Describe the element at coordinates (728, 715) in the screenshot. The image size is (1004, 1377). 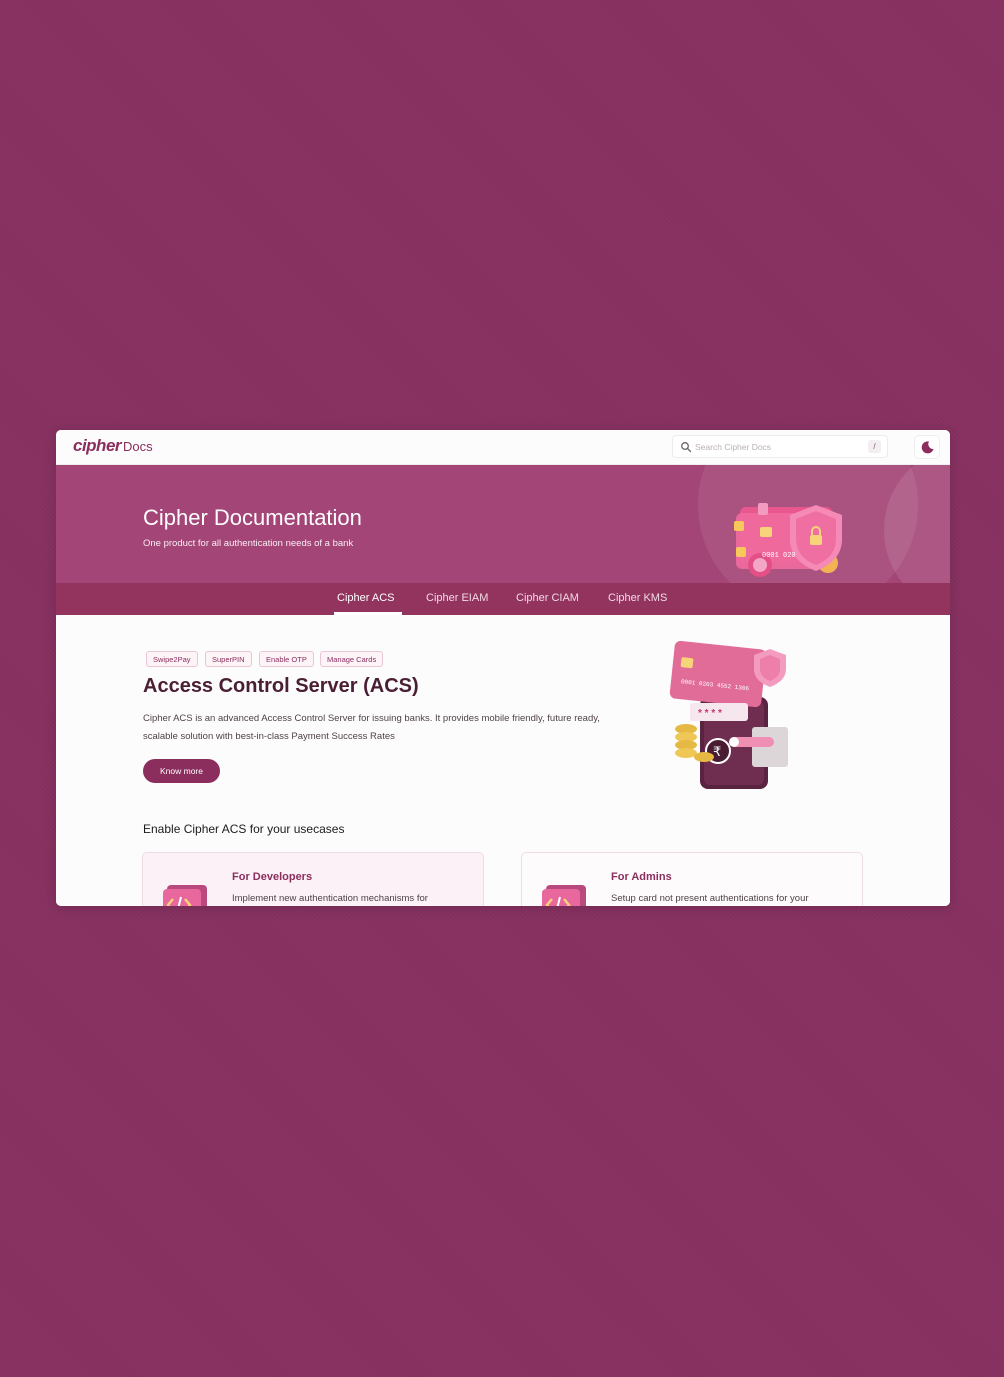
I see `phone-card-illustration: 0001 0203 4552 1306 * * * * ₹` at that location.